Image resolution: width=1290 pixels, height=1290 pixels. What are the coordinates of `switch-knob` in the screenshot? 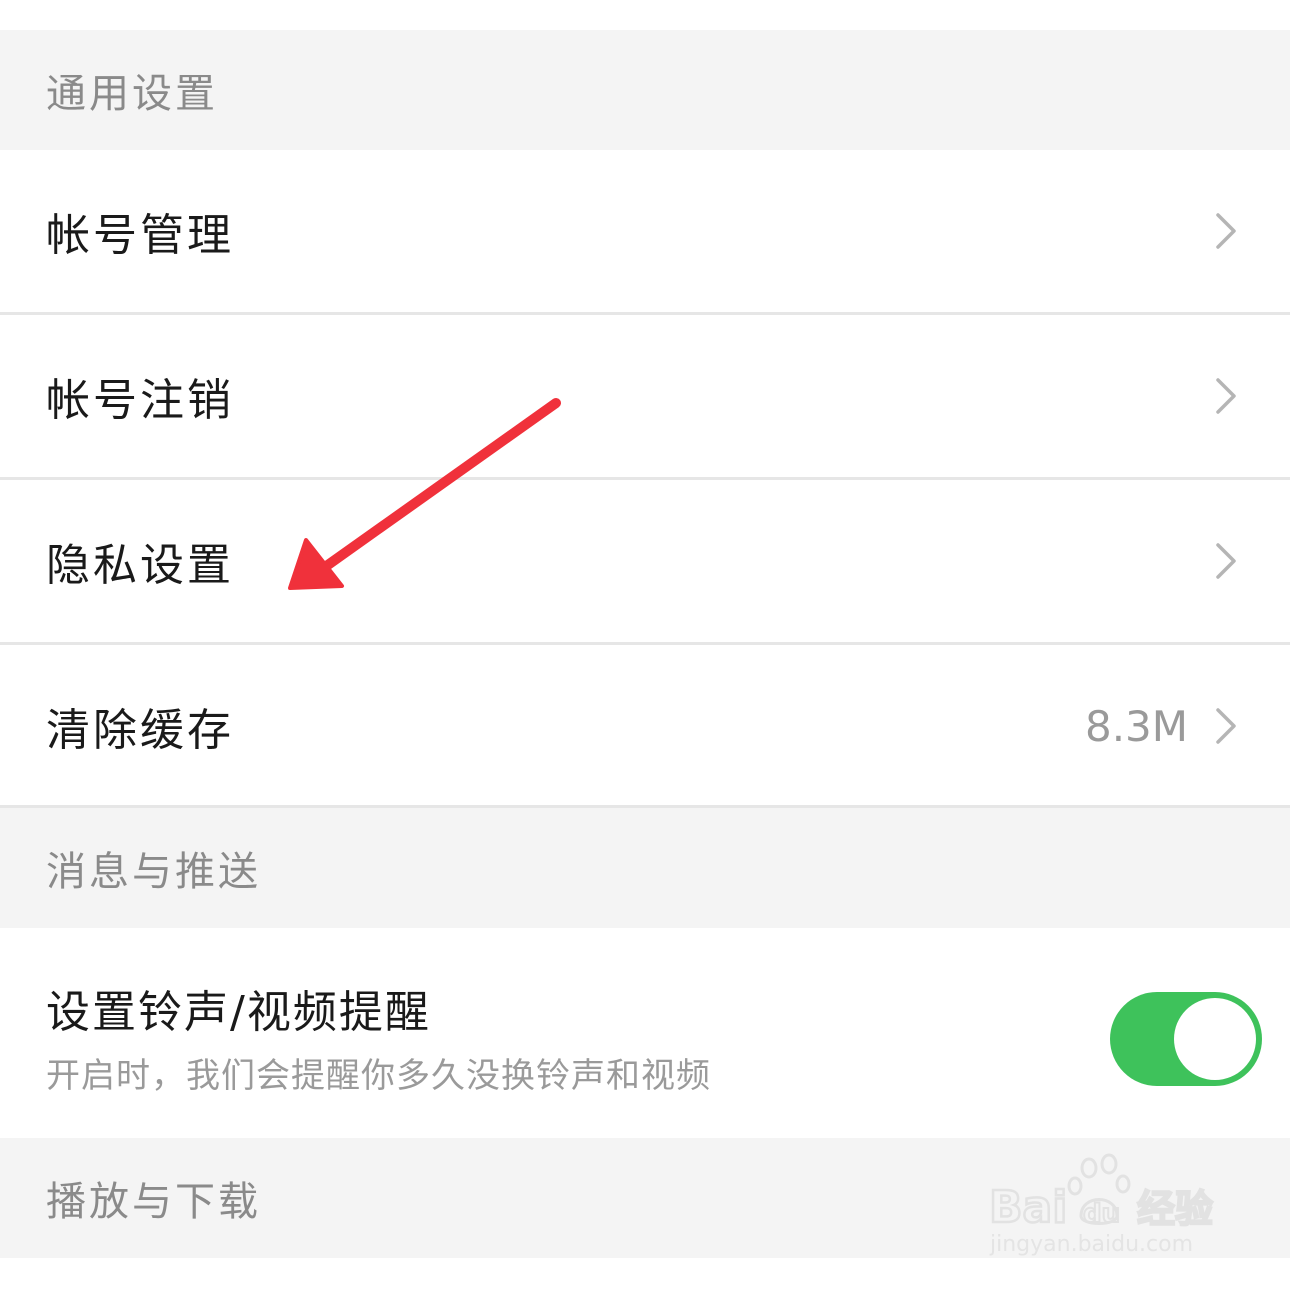 It's located at (1215, 1039).